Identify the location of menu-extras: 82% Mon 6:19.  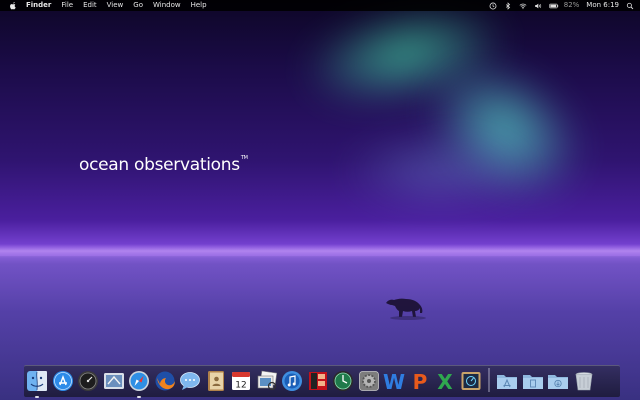
(561, 5).